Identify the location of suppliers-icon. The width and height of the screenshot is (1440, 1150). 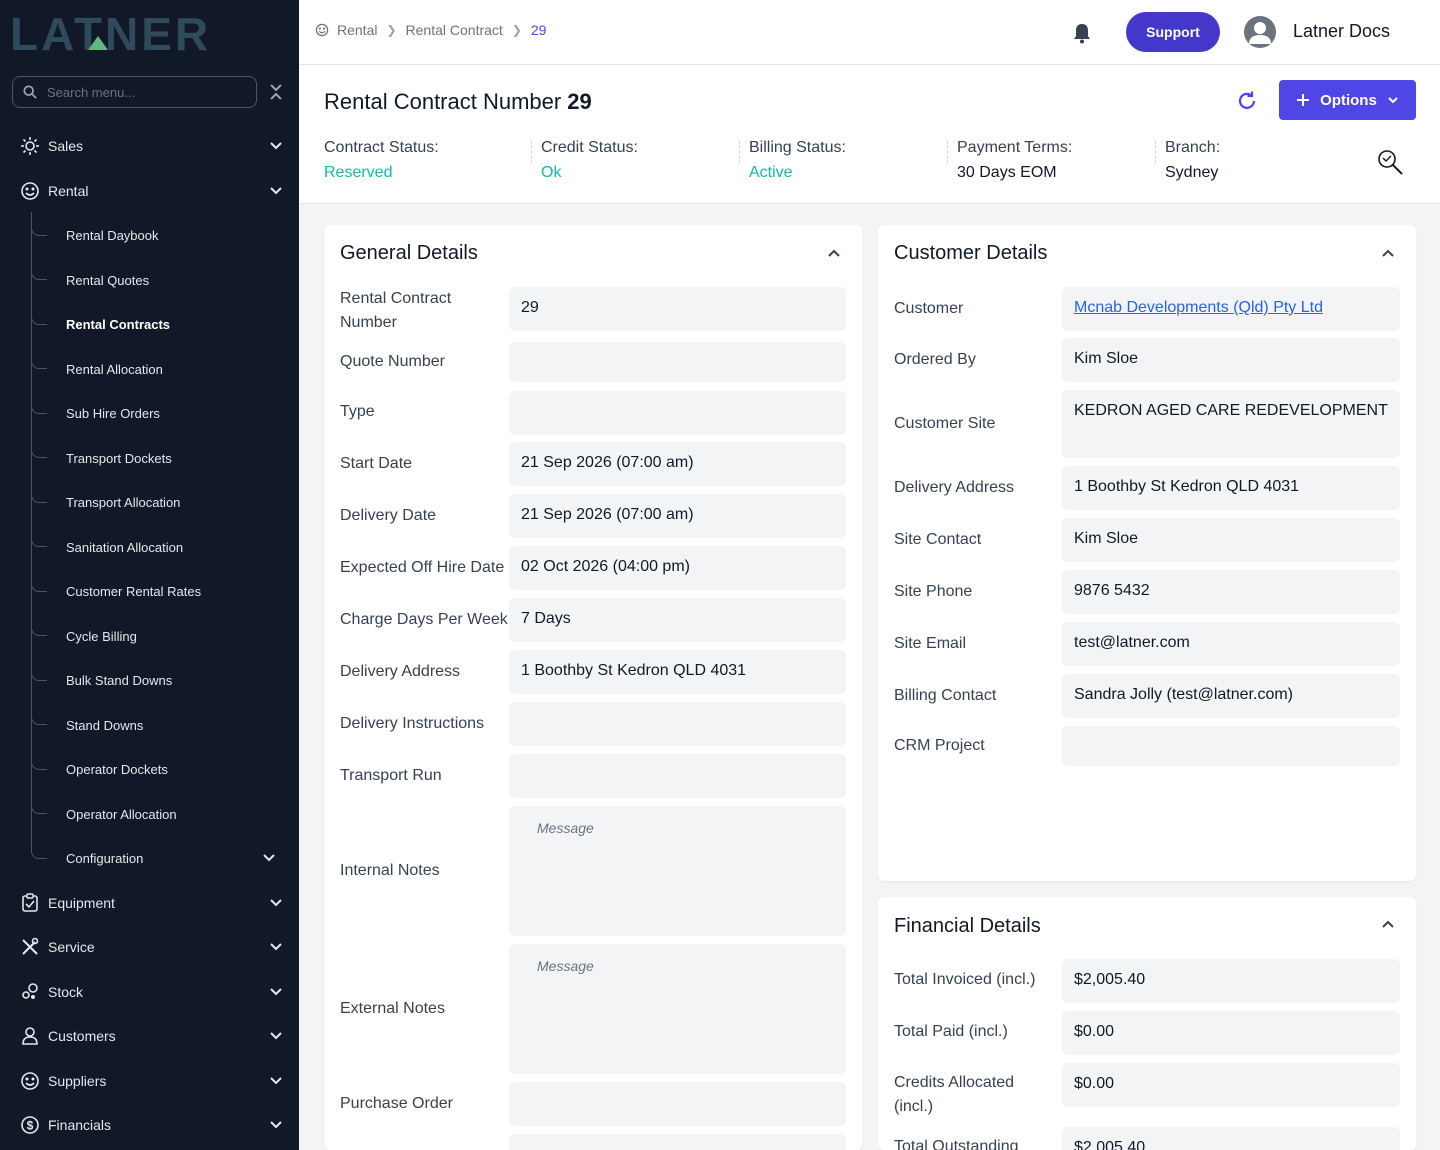
(30, 1081).